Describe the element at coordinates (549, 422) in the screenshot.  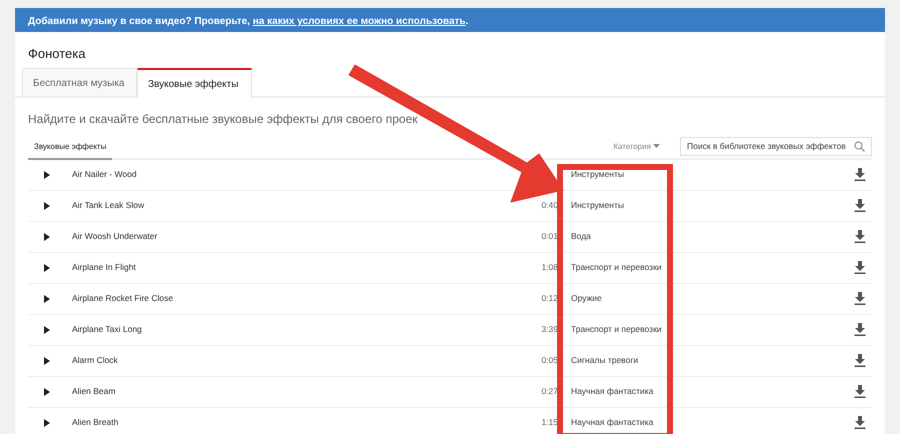
I see `track-duration: 1:15` at that location.